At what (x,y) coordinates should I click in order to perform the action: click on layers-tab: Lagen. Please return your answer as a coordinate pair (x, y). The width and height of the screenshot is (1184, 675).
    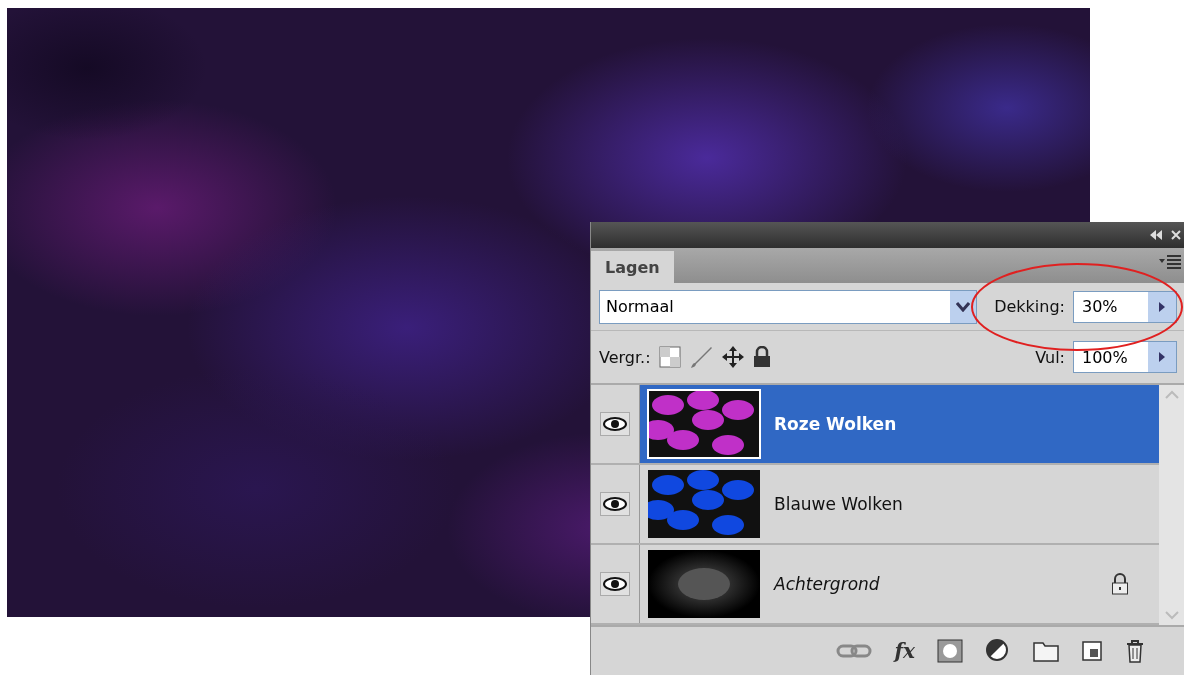
    Looking at the image, I should click on (632, 267).